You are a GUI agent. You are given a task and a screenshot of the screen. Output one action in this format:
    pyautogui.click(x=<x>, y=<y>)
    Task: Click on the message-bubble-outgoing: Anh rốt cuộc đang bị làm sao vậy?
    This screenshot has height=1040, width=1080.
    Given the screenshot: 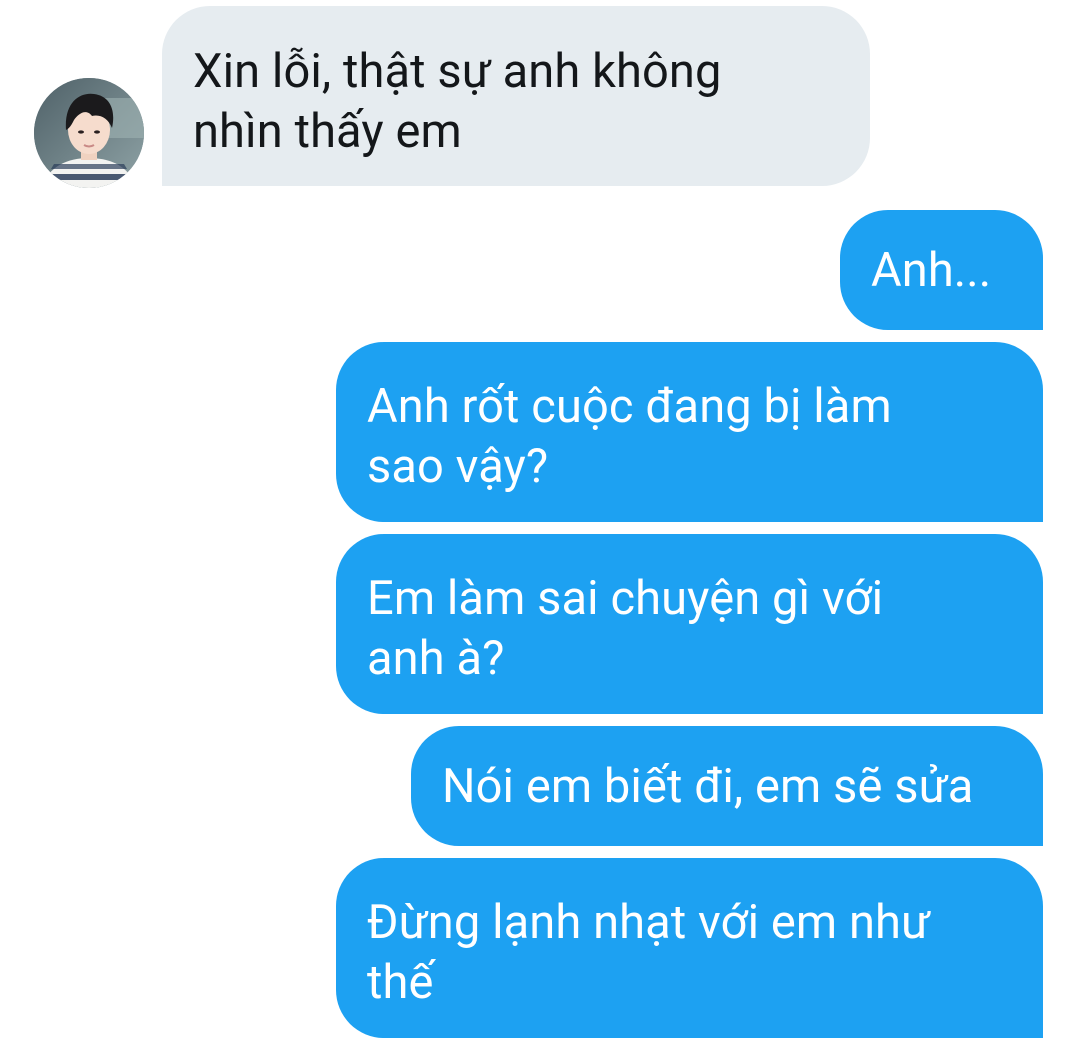 What is the action you would take?
    pyautogui.click(x=689, y=432)
    